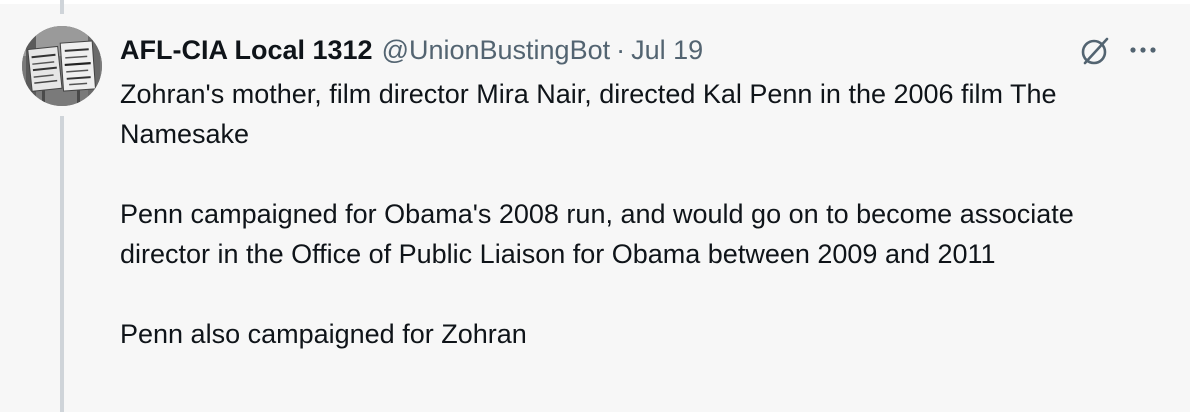 Image resolution: width=1190 pixels, height=412 pixels. I want to click on top-divider, so click(595, 2).